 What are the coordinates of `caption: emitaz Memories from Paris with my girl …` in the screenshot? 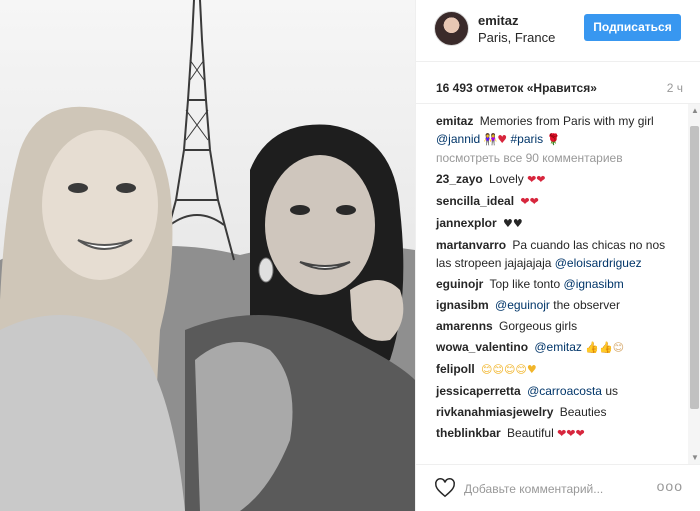 It's located at (562, 130).